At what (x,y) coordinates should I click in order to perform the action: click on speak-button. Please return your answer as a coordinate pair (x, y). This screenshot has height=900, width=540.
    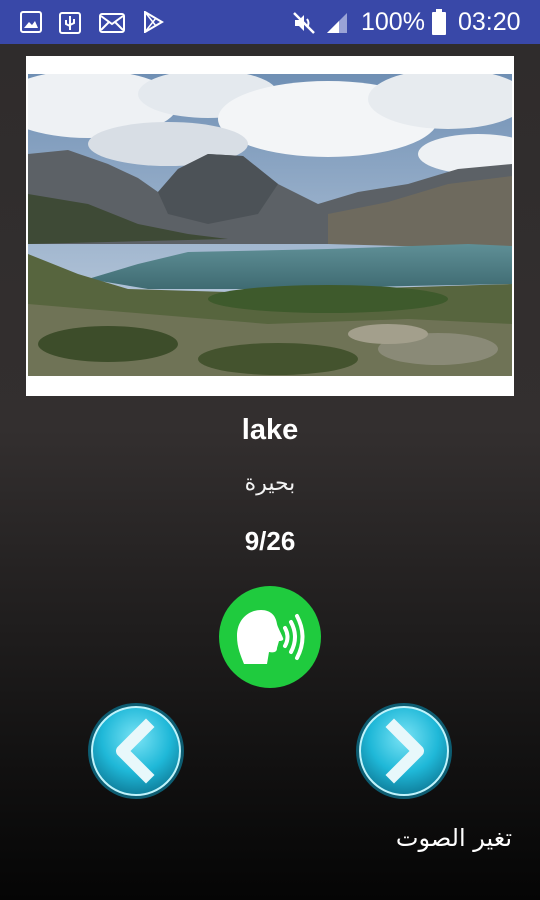
    Looking at the image, I should click on (270, 637).